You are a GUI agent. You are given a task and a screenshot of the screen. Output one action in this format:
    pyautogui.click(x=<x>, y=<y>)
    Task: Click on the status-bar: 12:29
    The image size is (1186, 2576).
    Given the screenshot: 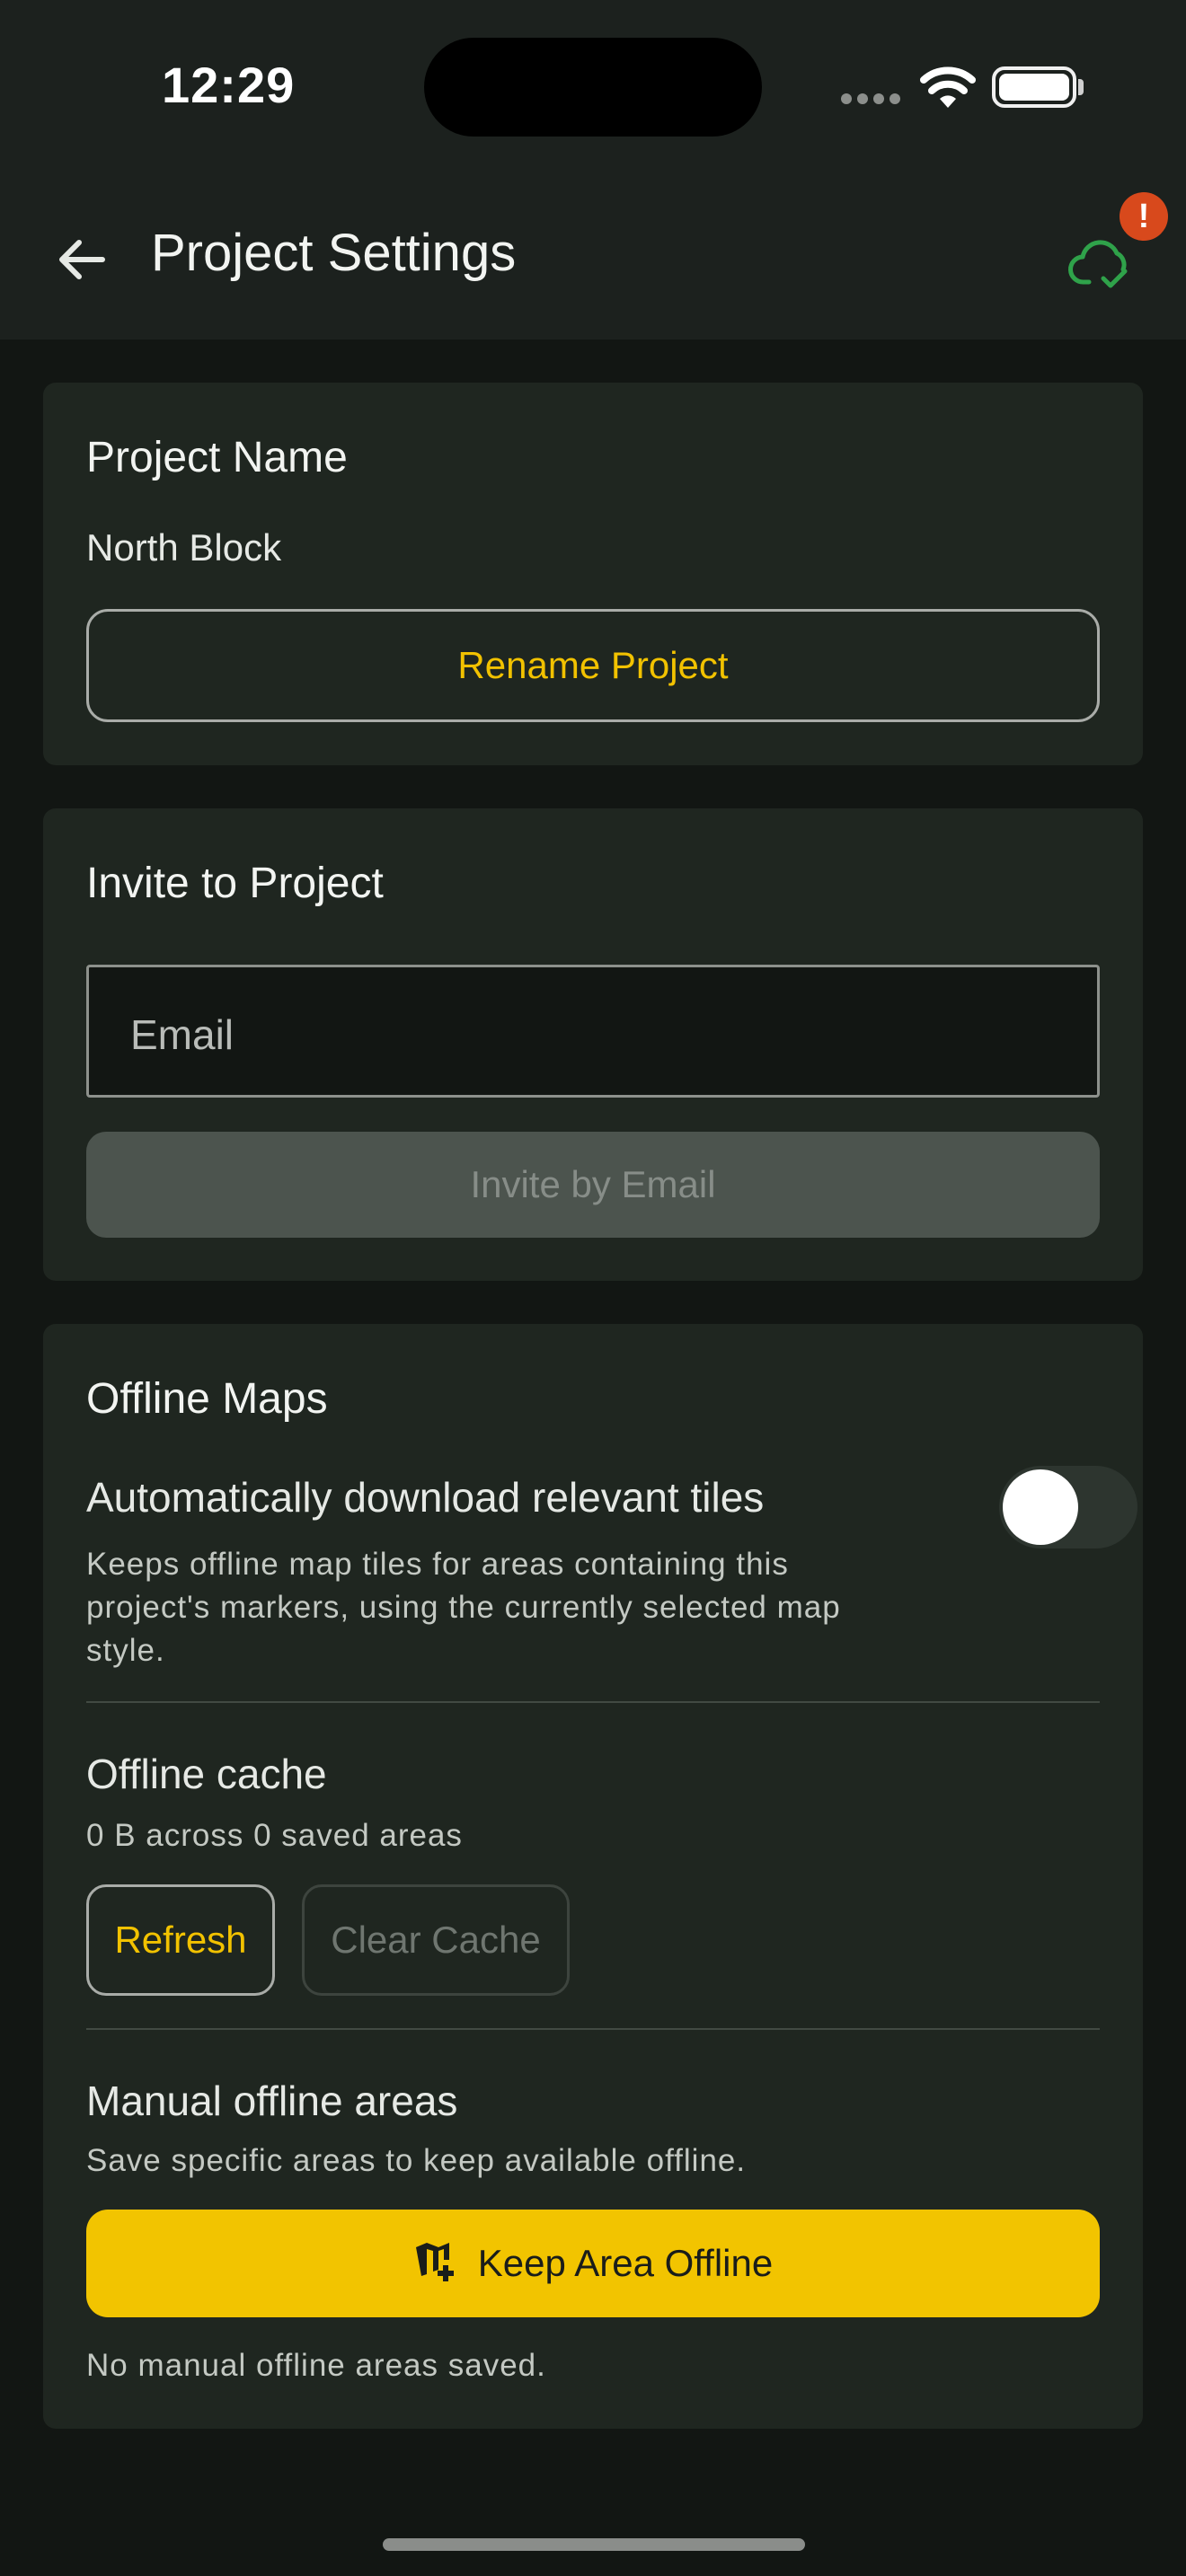 What is the action you would take?
    pyautogui.click(x=593, y=90)
    